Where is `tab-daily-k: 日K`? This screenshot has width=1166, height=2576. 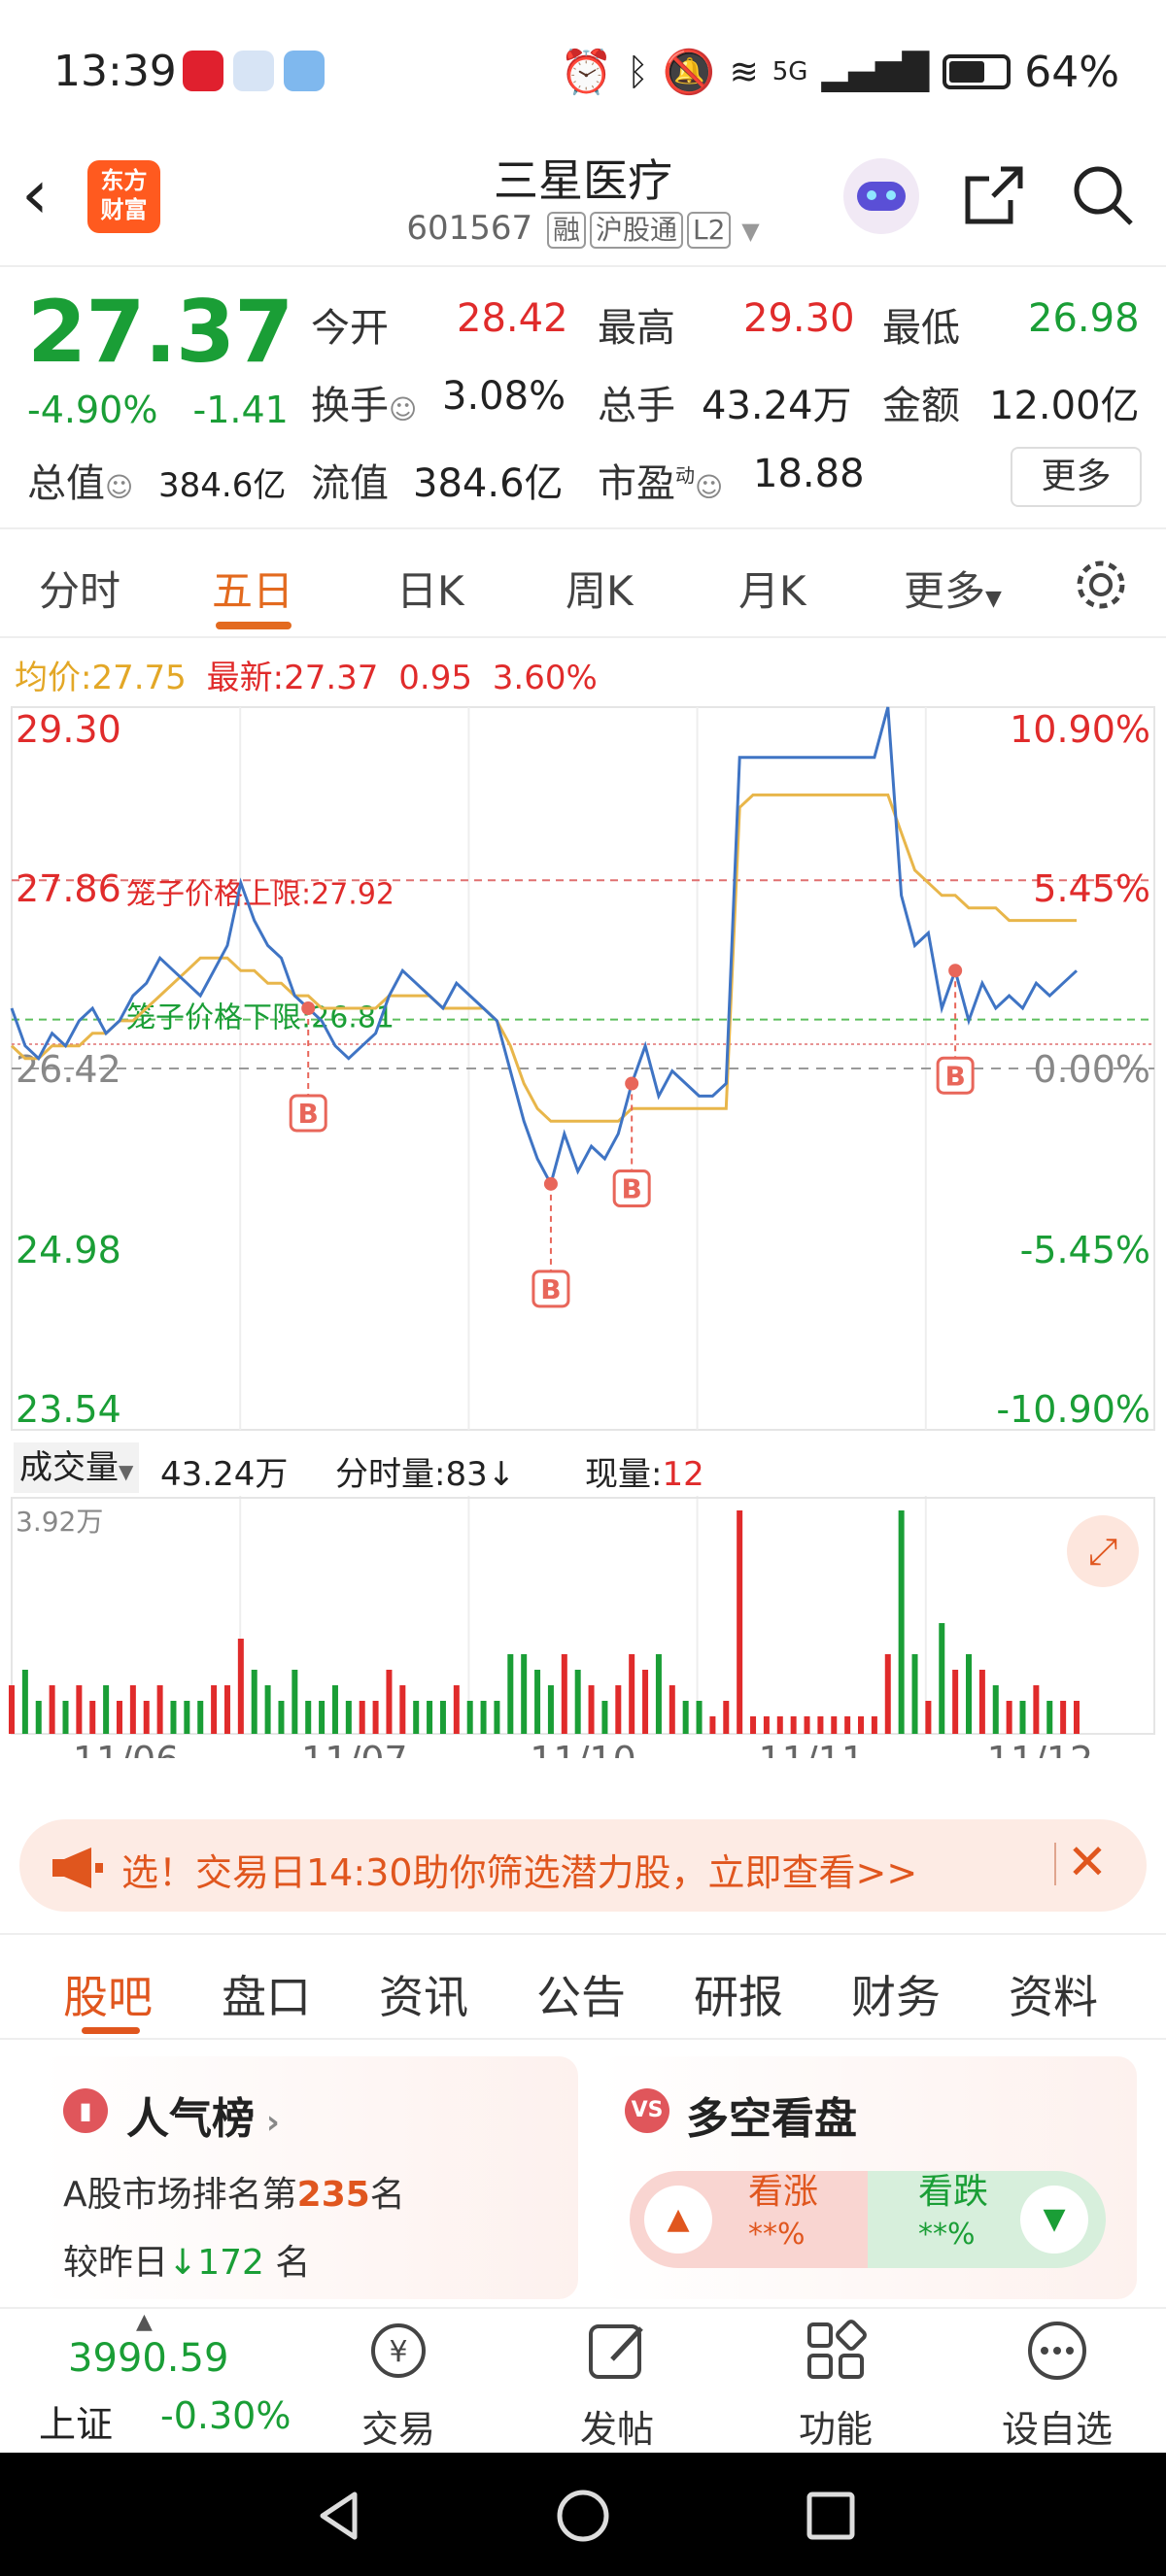 tab-daily-k: 日K is located at coordinates (430, 588).